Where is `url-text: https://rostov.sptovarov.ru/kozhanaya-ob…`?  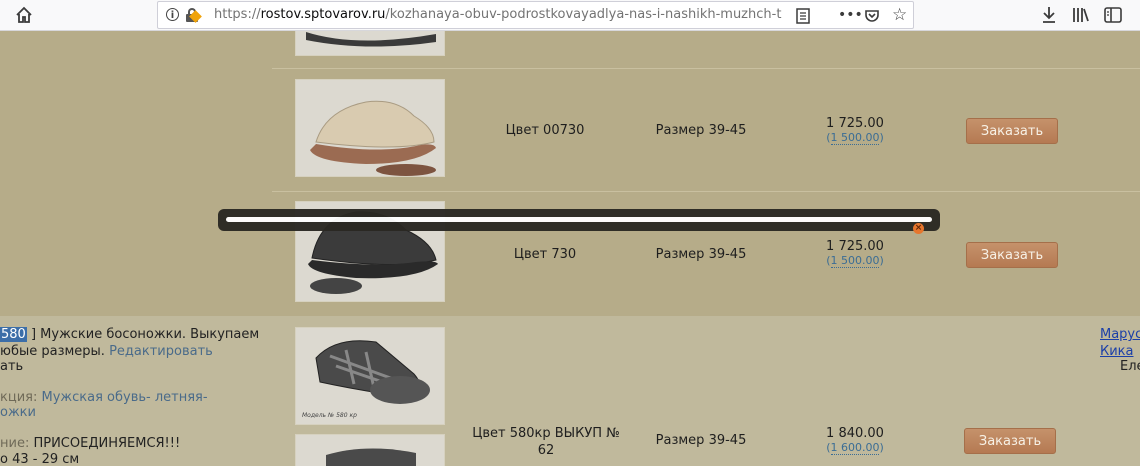 url-text: https://rostov.sptovarov.ru/kozhanaya-ob… is located at coordinates (499, 15).